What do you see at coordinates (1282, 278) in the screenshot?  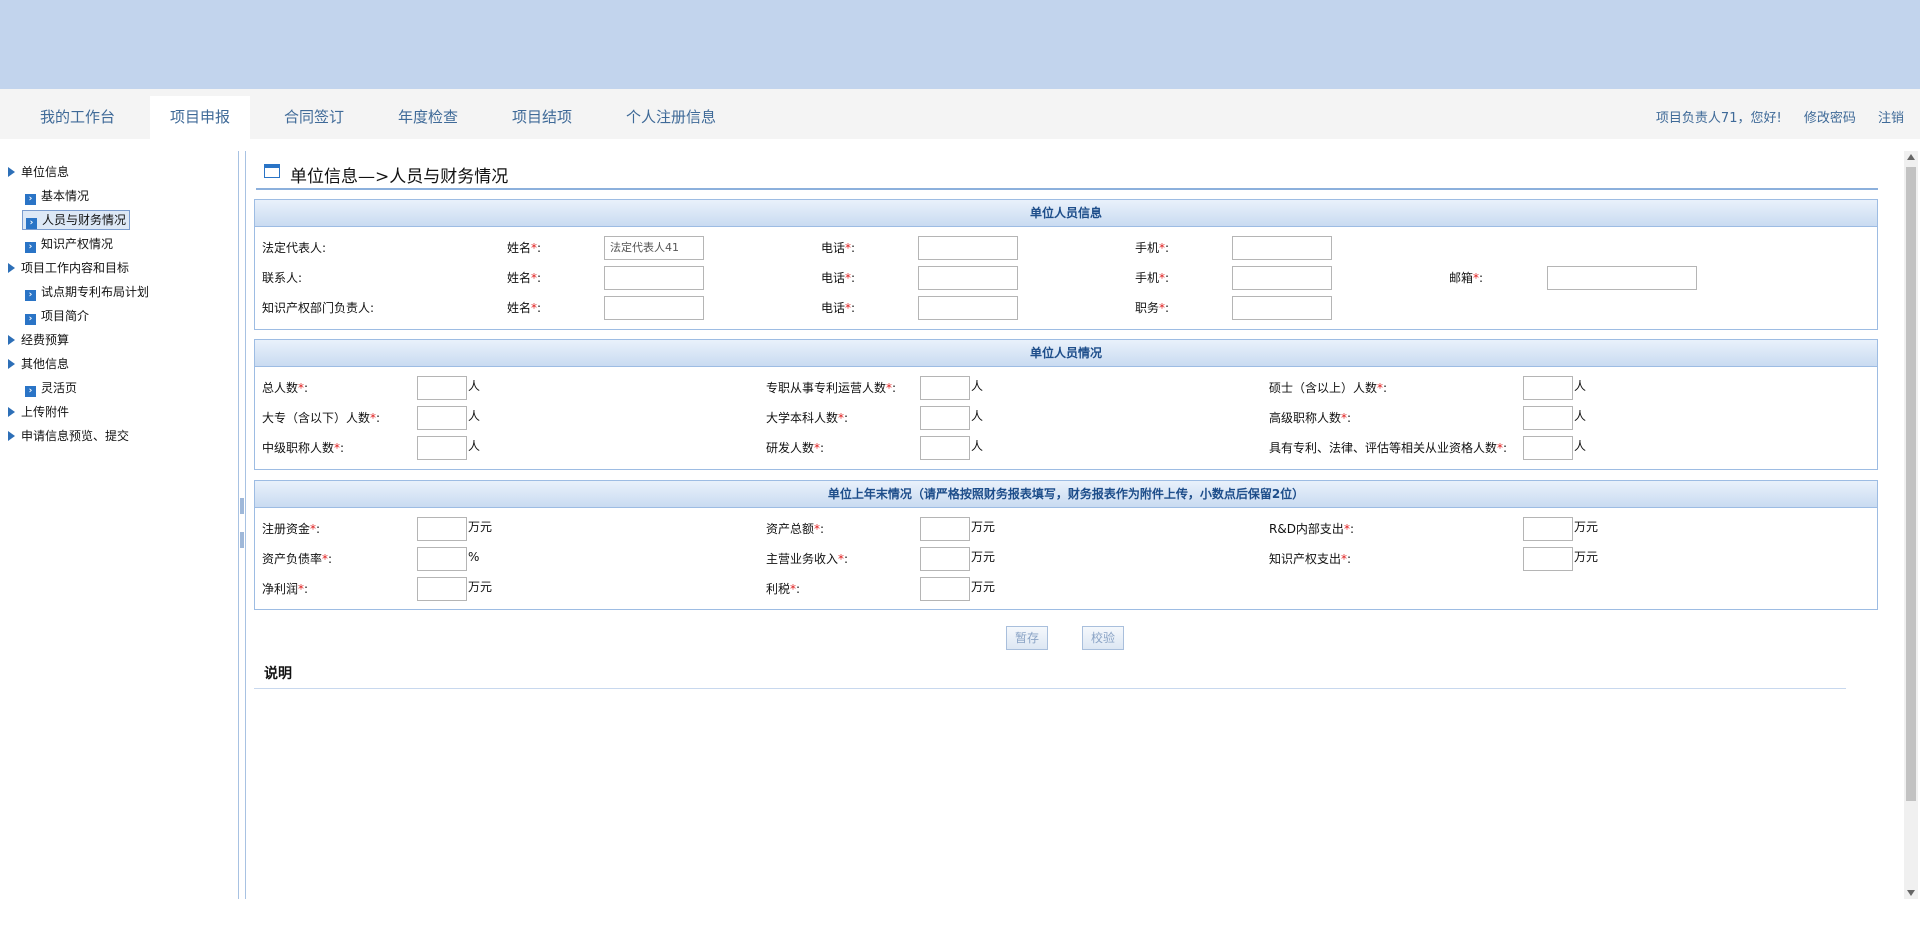 I see `contact-mobile-input` at bounding box center [1282, 278].